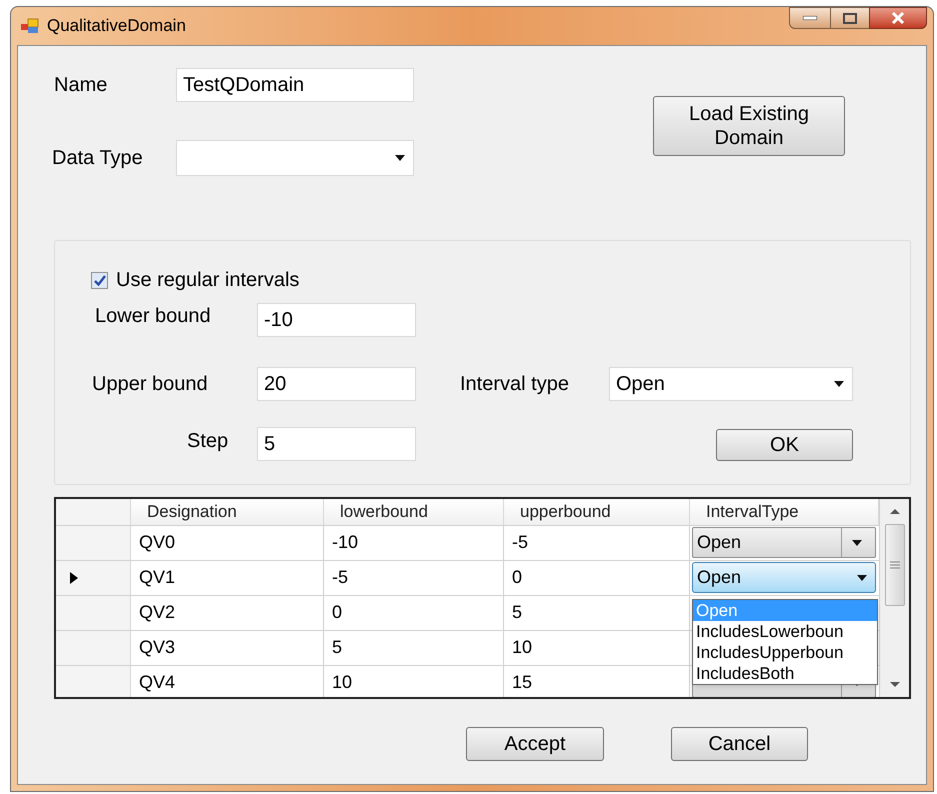  I want to click on name-label: Name, so click(80, 85).